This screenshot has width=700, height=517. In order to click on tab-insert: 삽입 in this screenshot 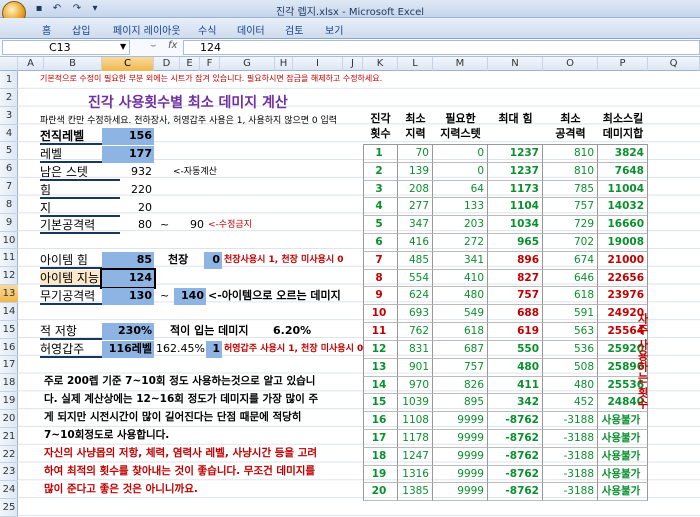, I will do `click(81, 29)`.